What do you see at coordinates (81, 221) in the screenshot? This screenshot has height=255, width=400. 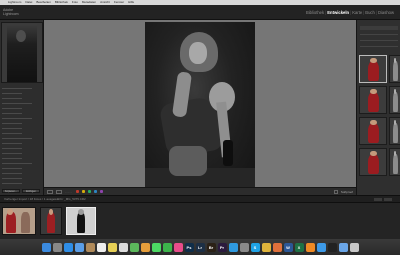 I see `filmstrip-thumbnail-selected` at bounding box center [81, 221].